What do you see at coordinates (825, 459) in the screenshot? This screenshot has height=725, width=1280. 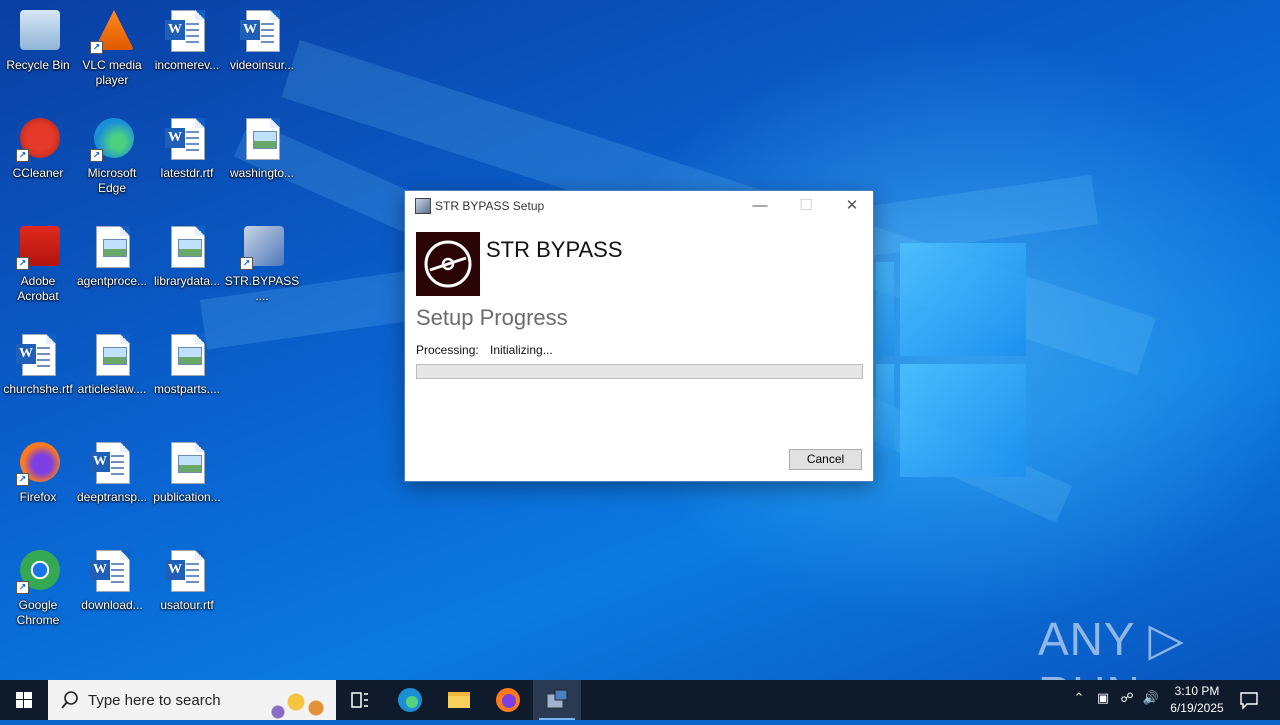 I see `cancel-button: Cancel` at bounding box center [825, 459].